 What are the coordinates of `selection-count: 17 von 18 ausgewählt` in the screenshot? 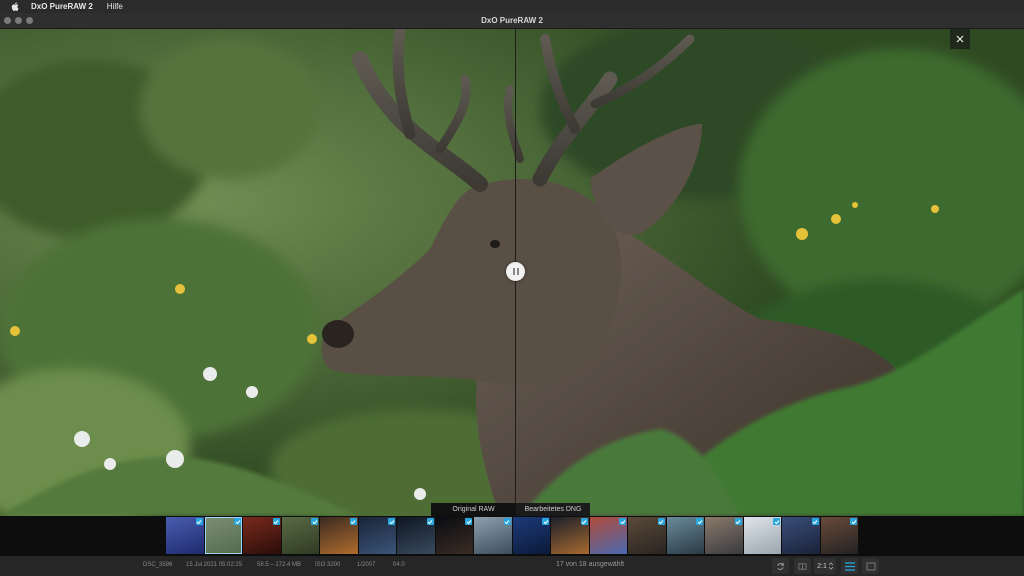 It's located at (590, 564).